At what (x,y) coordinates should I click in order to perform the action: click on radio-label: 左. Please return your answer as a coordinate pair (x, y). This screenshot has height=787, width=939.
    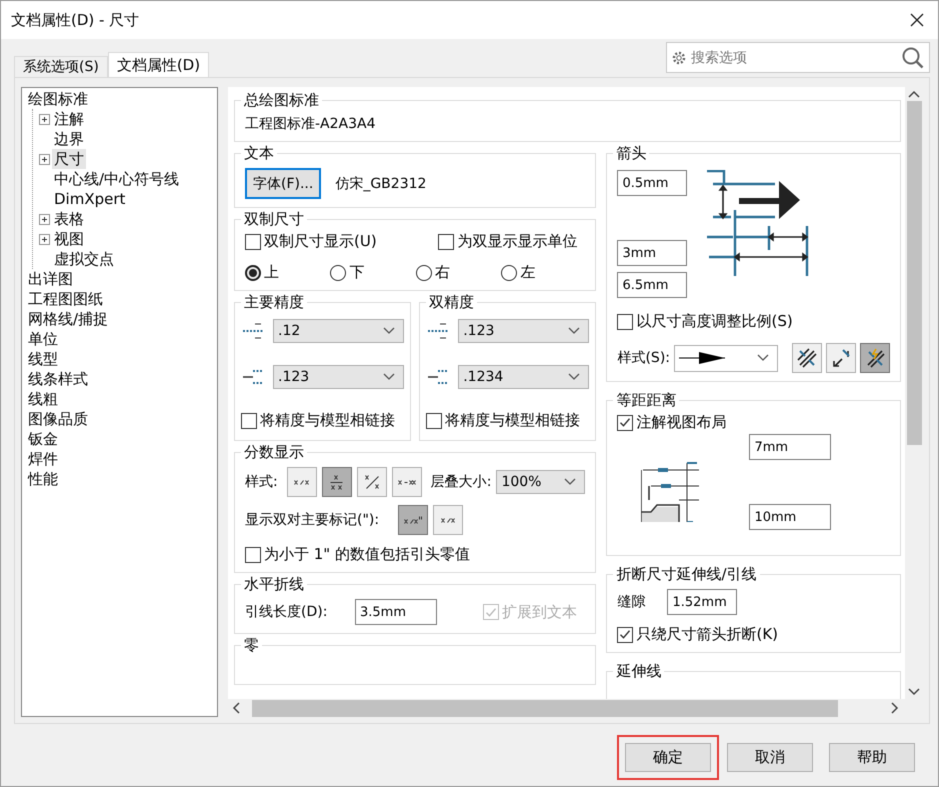
    Looking at the image, I should click on (528, 272).